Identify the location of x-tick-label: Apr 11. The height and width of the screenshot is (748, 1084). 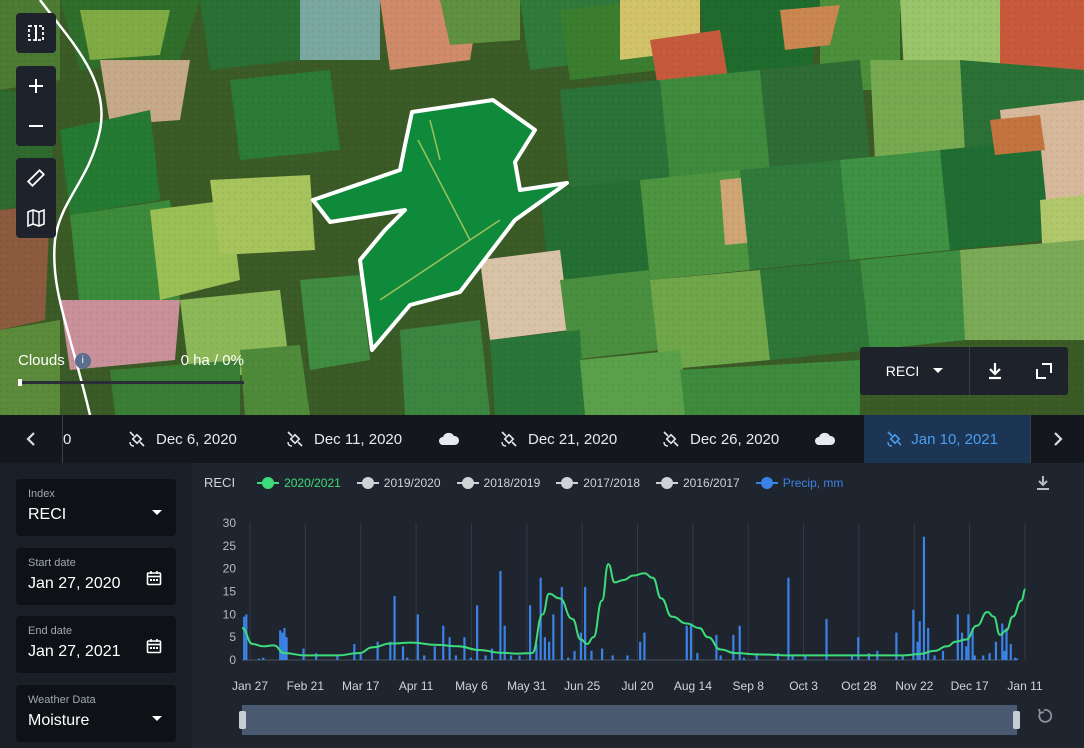
(416, 686).